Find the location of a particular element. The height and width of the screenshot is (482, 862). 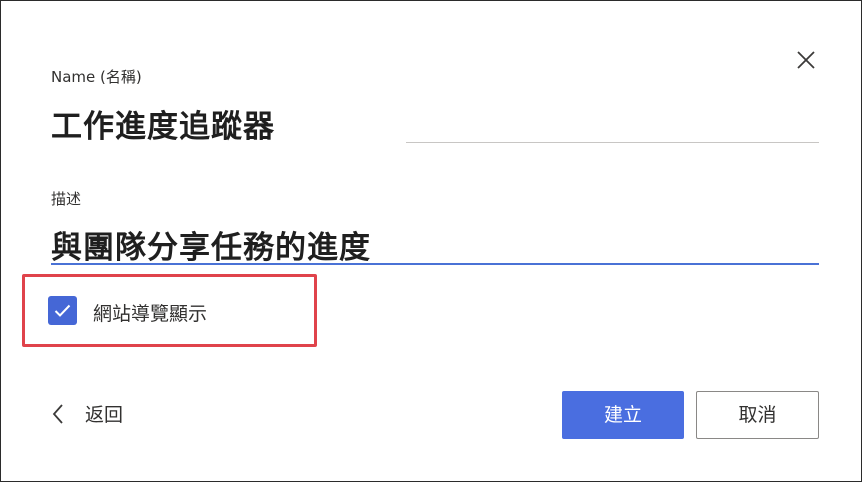

show-in-site-navigation-label: 網站導覽顯示 is located at coordinates (150, 312).